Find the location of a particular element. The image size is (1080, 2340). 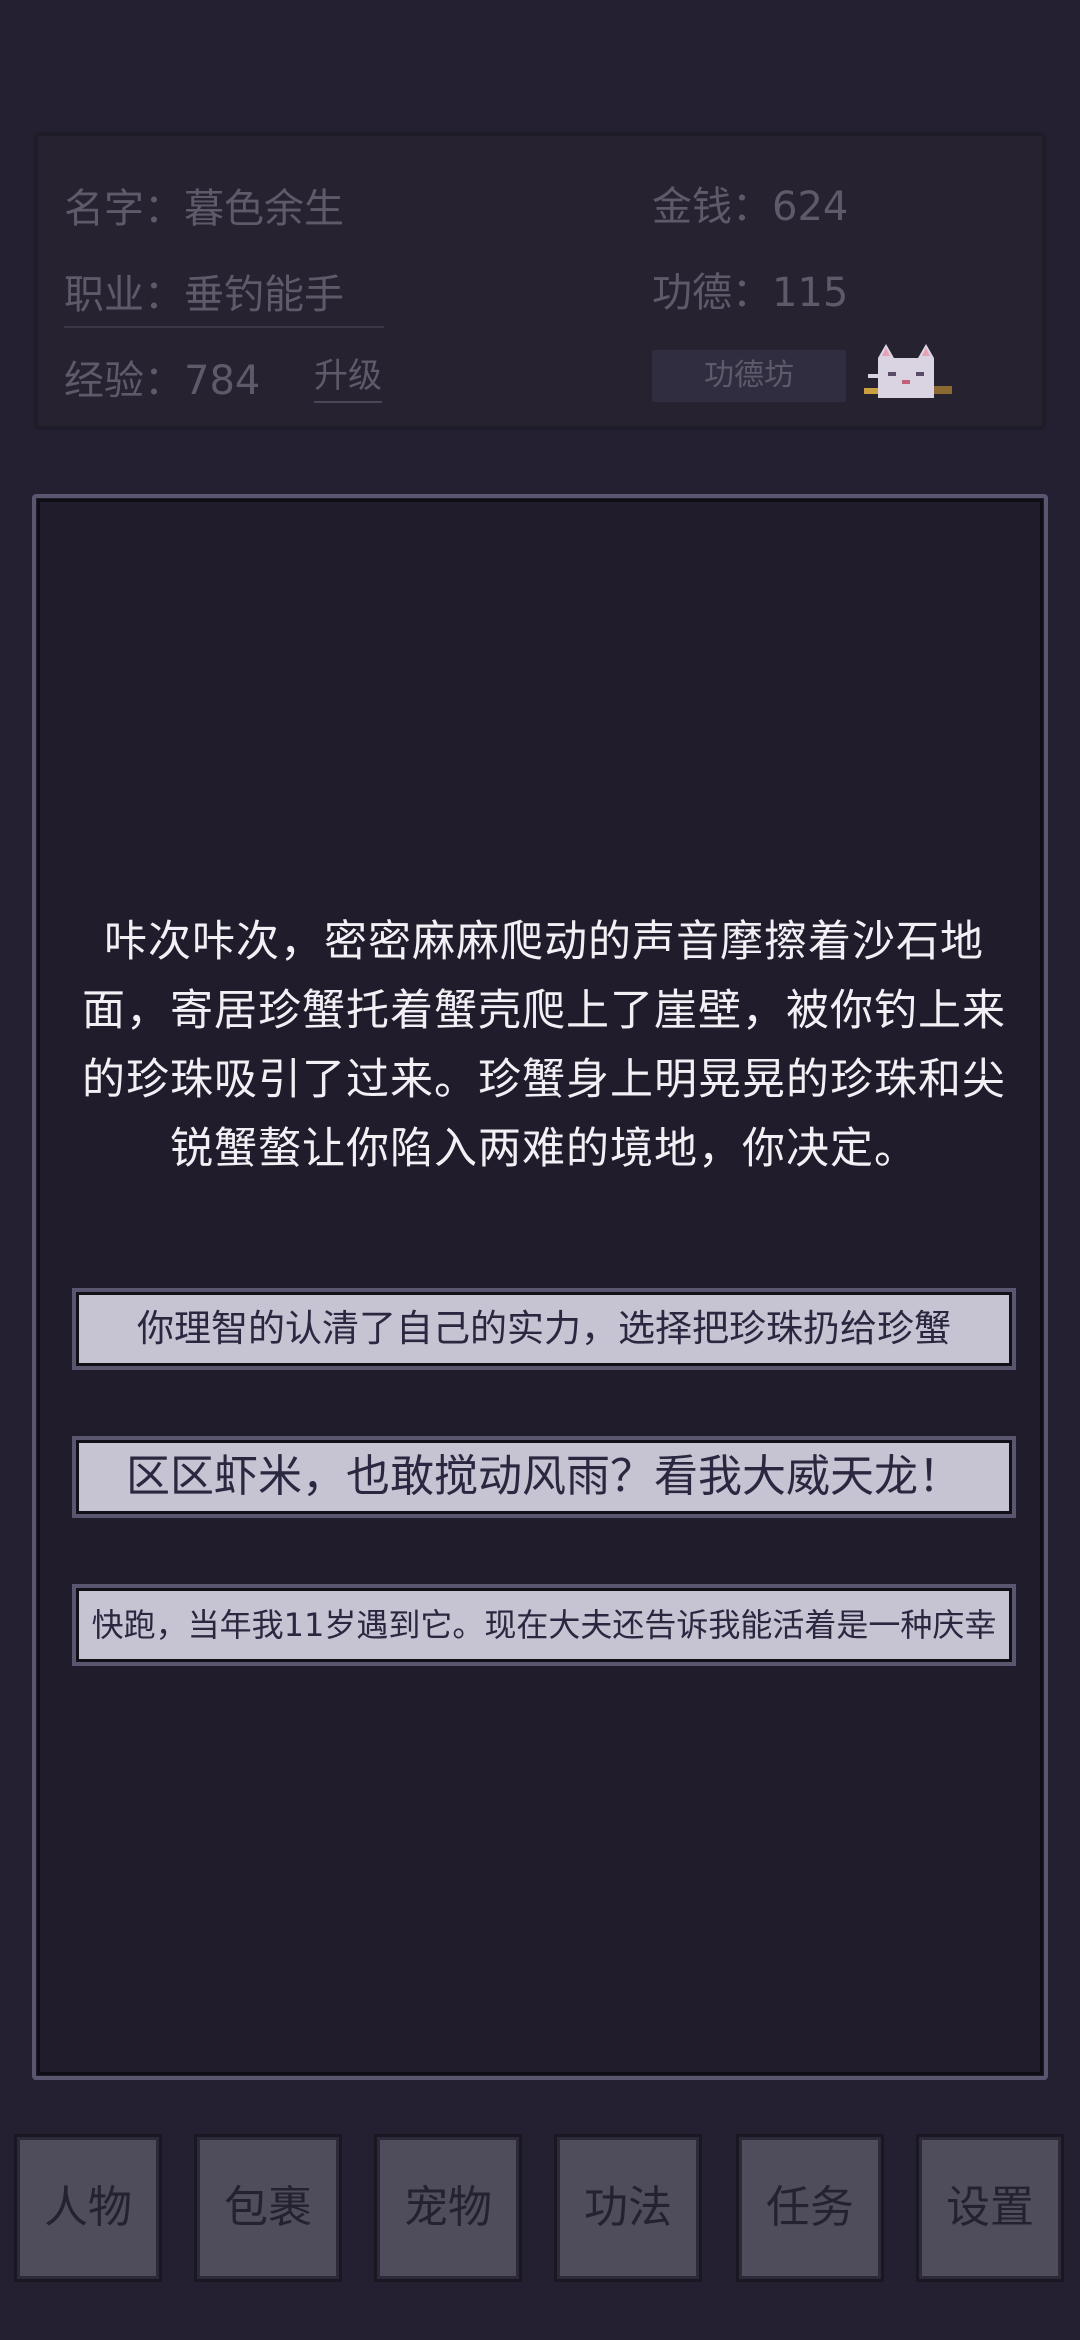

exp-value: 784 is located at coordinates (222, 381).